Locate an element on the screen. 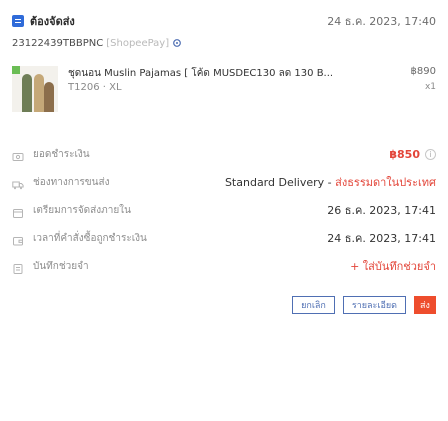 The width and height of the screenshot is (448, 421). order-id-row: 23122439TBBPNC [ShopeePay] is located at coordinates (97, 43).